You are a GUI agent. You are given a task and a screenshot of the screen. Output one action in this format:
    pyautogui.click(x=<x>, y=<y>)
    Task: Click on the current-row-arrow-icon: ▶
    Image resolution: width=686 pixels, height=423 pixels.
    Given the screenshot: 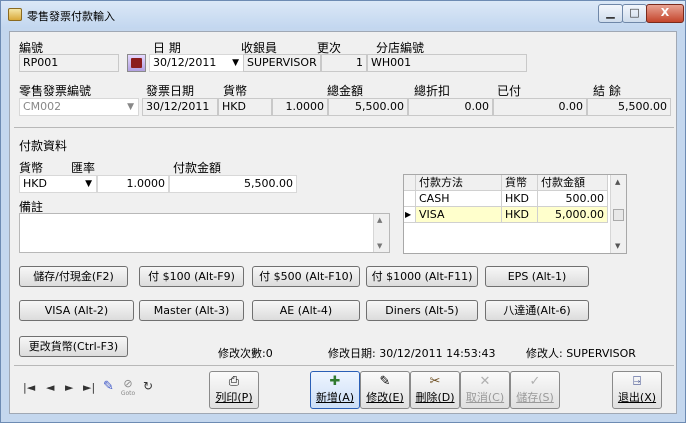 What is the action you would take?
    pyautogui.click(x=410, y=215)
    